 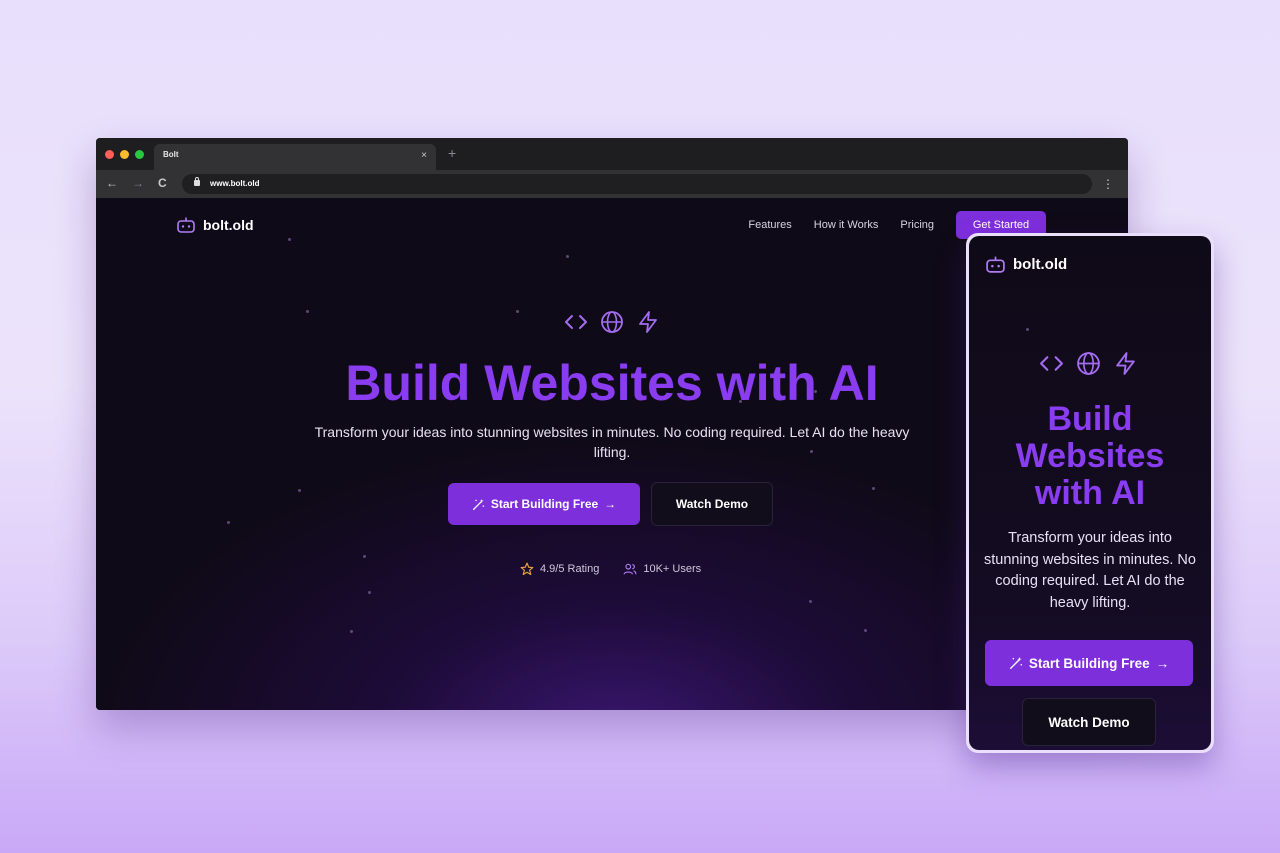 What do you see at coordinates (228, 225) in the screenshot?
I see `brand-name: bolt.old` at bounding box center [228, 225].